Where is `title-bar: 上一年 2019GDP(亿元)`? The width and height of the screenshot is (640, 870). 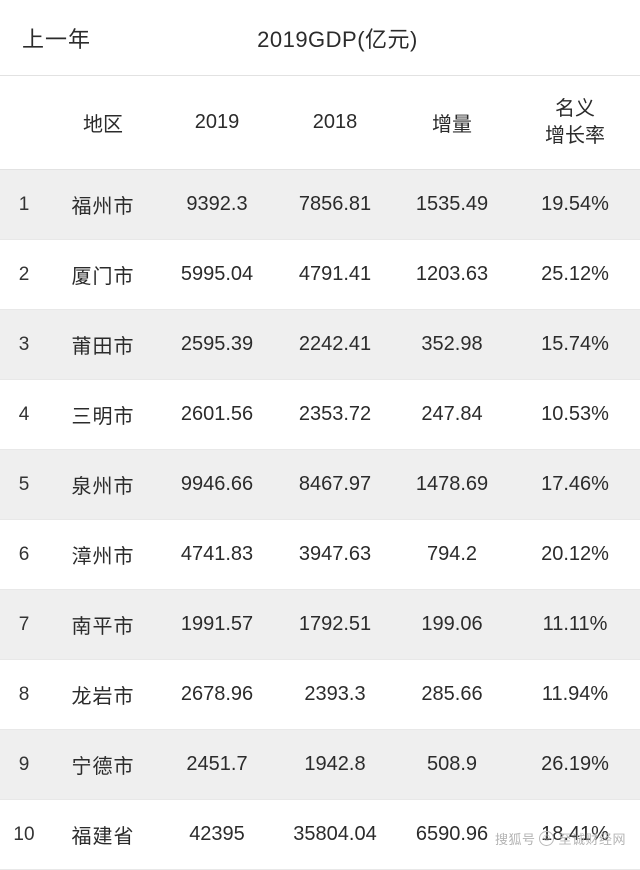
title-bar: 上一年 2019GDP(亿元) is located at coordinates (320, 38).